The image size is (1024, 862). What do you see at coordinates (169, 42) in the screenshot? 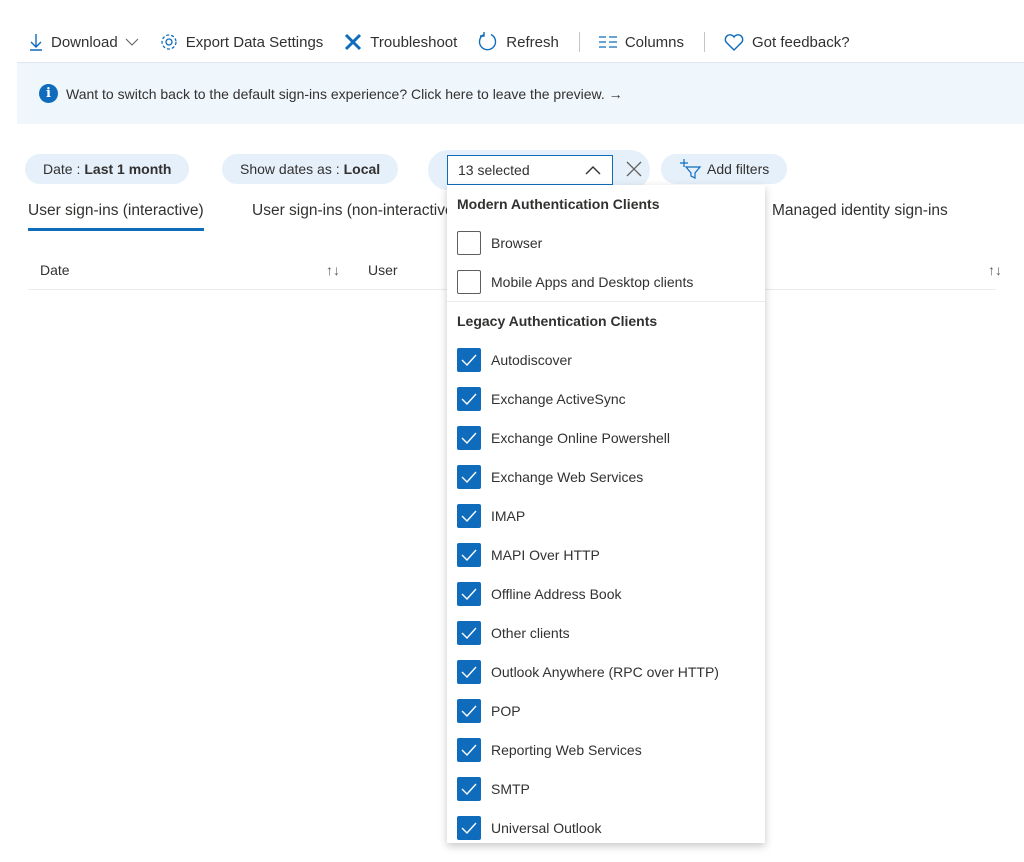
I see `gear-icon` at bounding box center [169, 42].